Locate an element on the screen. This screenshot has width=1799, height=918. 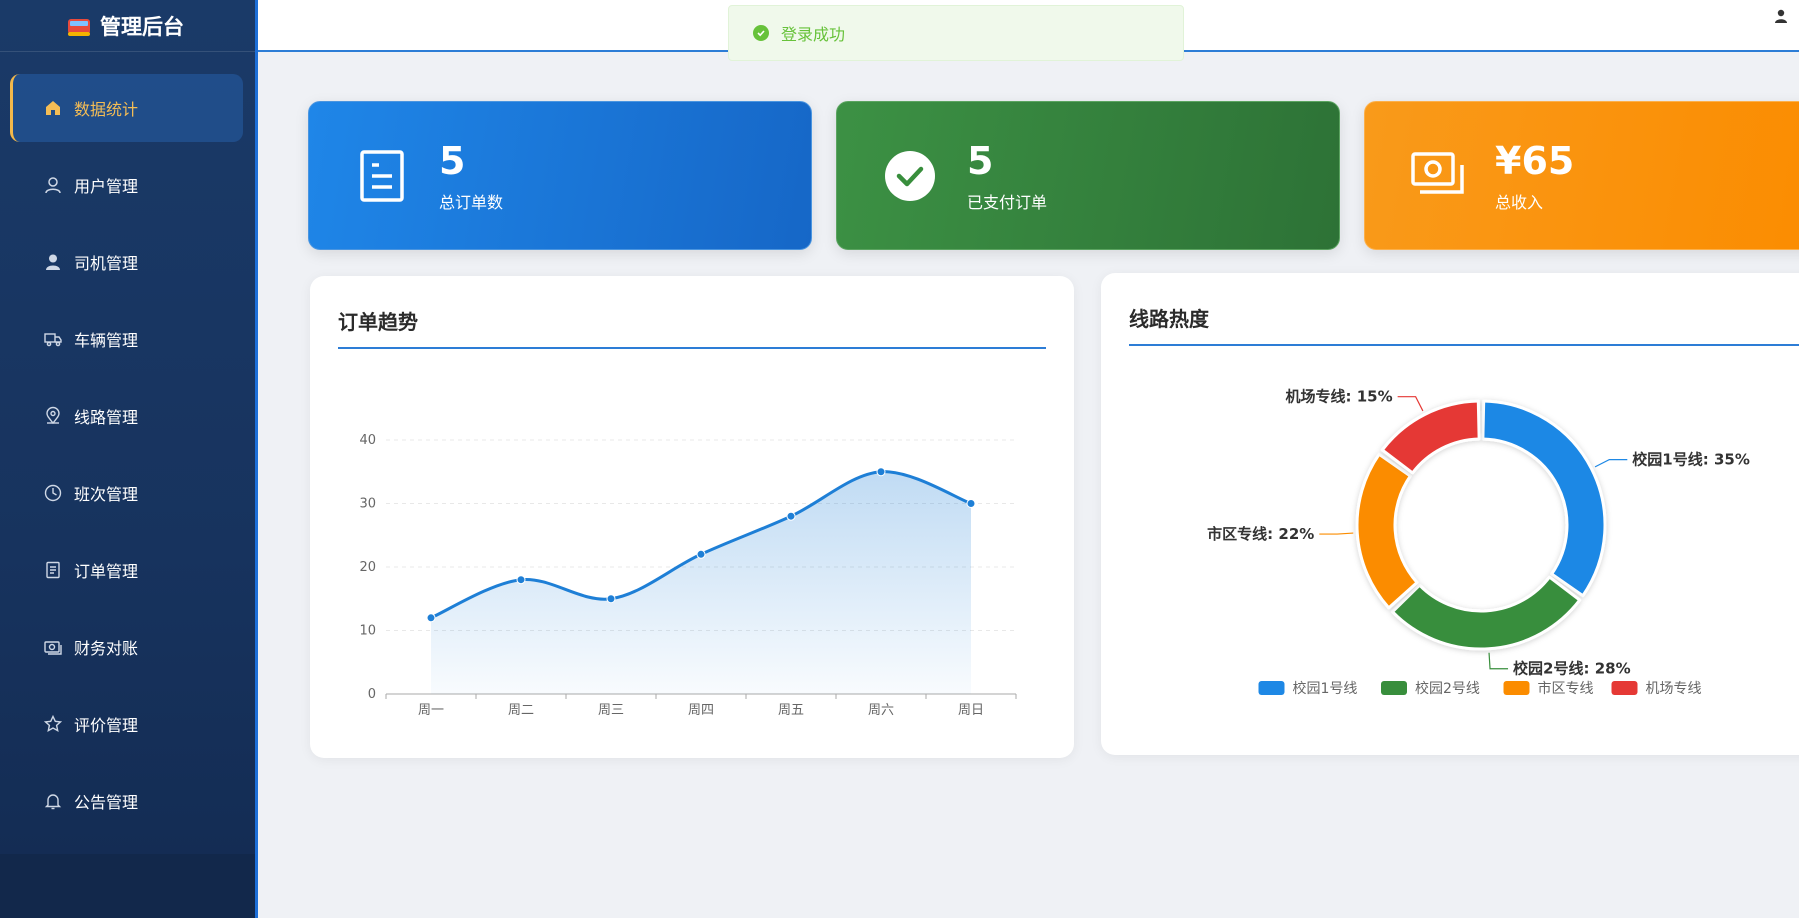
sidebar-item-drivers: 司机管理 is located at coordinates (126, 262).